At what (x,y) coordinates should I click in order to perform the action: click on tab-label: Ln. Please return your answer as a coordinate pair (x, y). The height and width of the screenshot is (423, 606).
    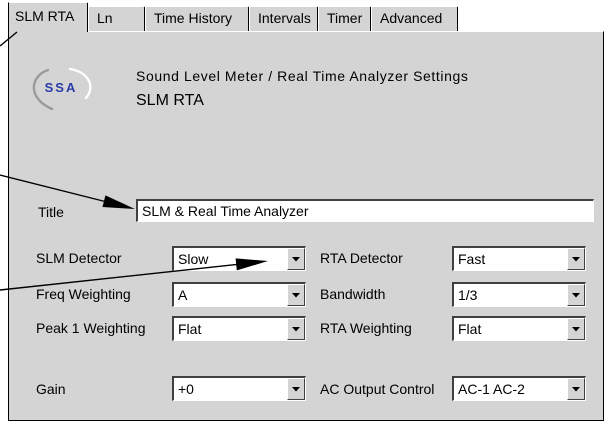
    Looking at the image, I should click on (105, 18).